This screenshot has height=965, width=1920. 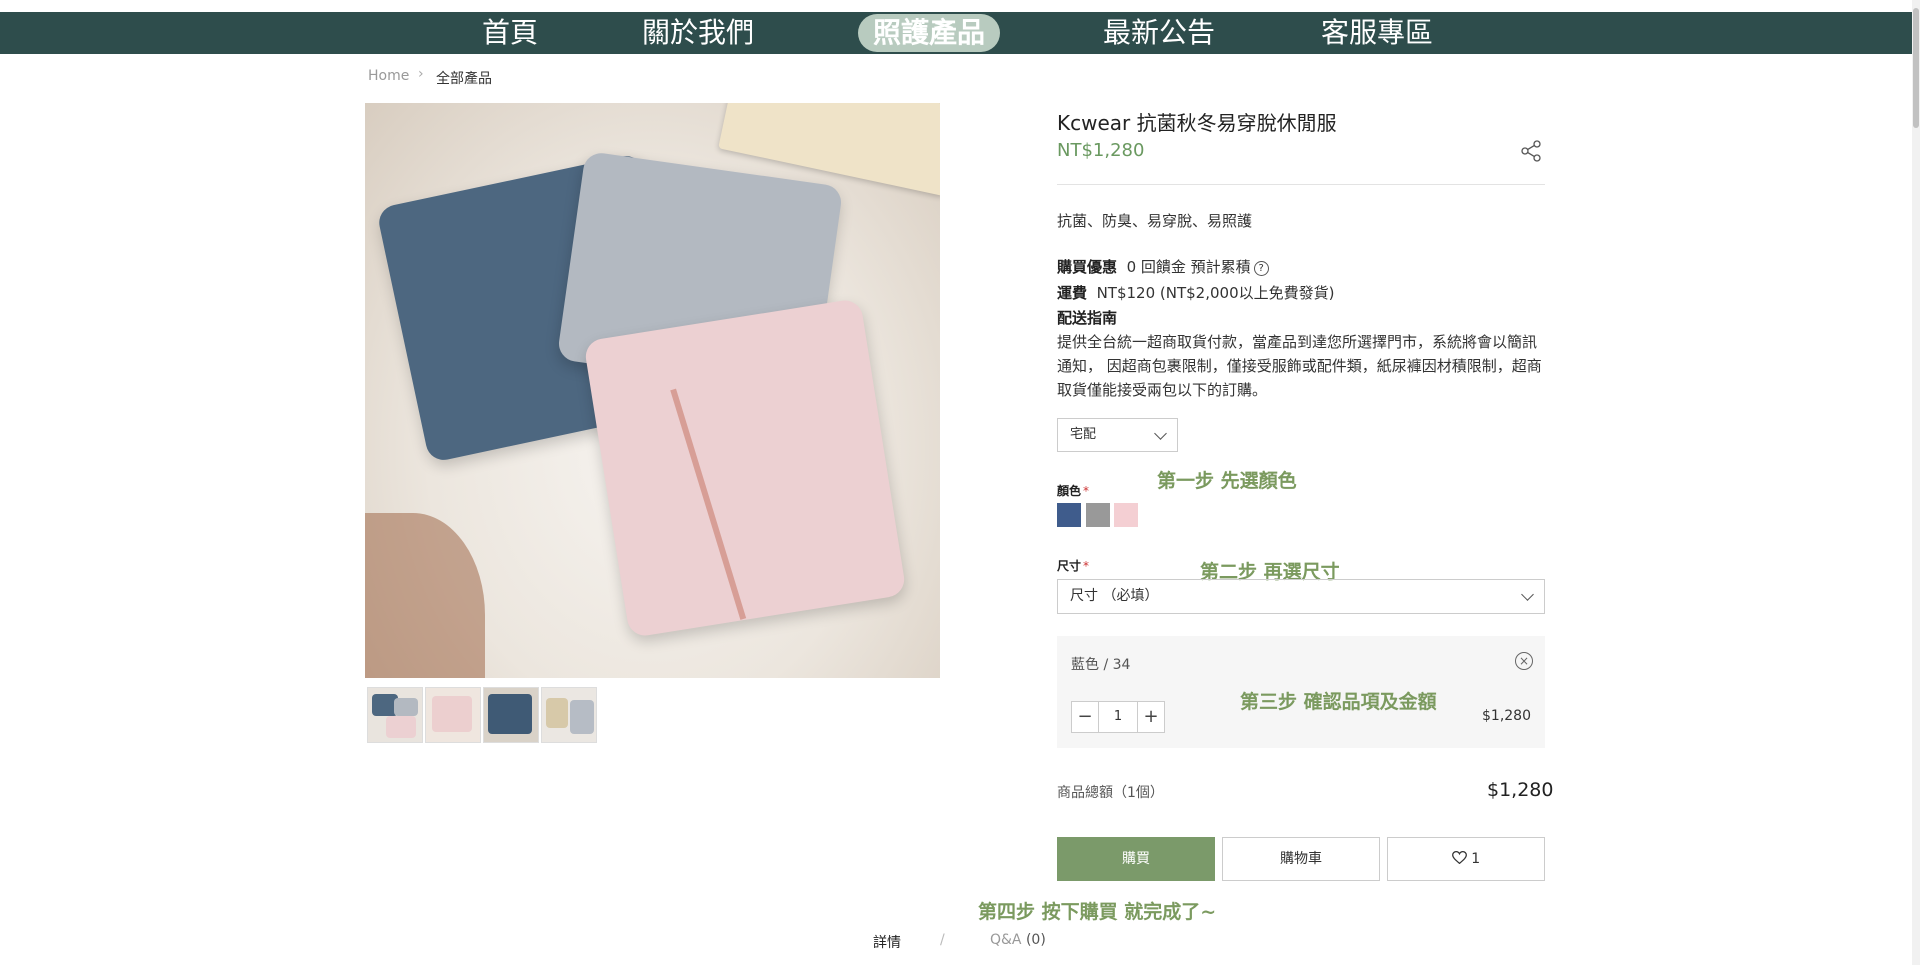 I want to click on delivery-label: 配送指南, so click(x=1087, y=318).